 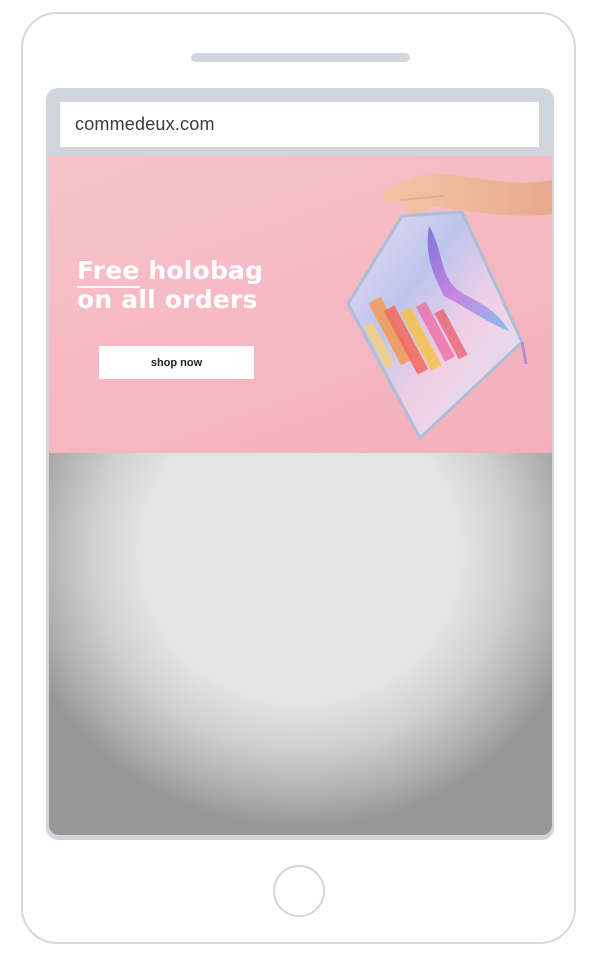 I want to click on speaker-slot, so click(x=300, y=57).